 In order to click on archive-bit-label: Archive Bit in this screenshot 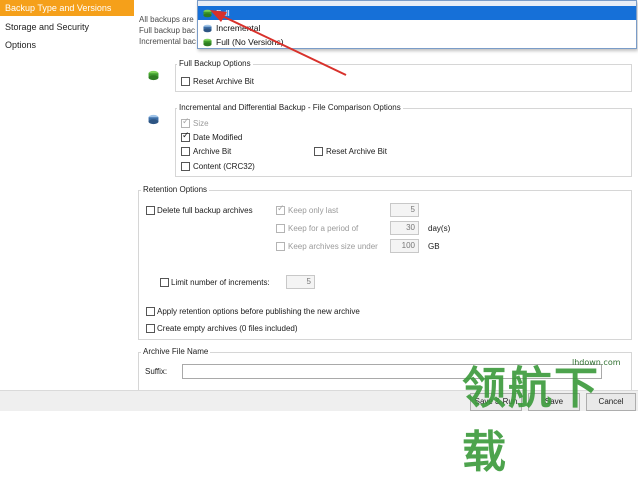, I will do `click(212, 151)`.